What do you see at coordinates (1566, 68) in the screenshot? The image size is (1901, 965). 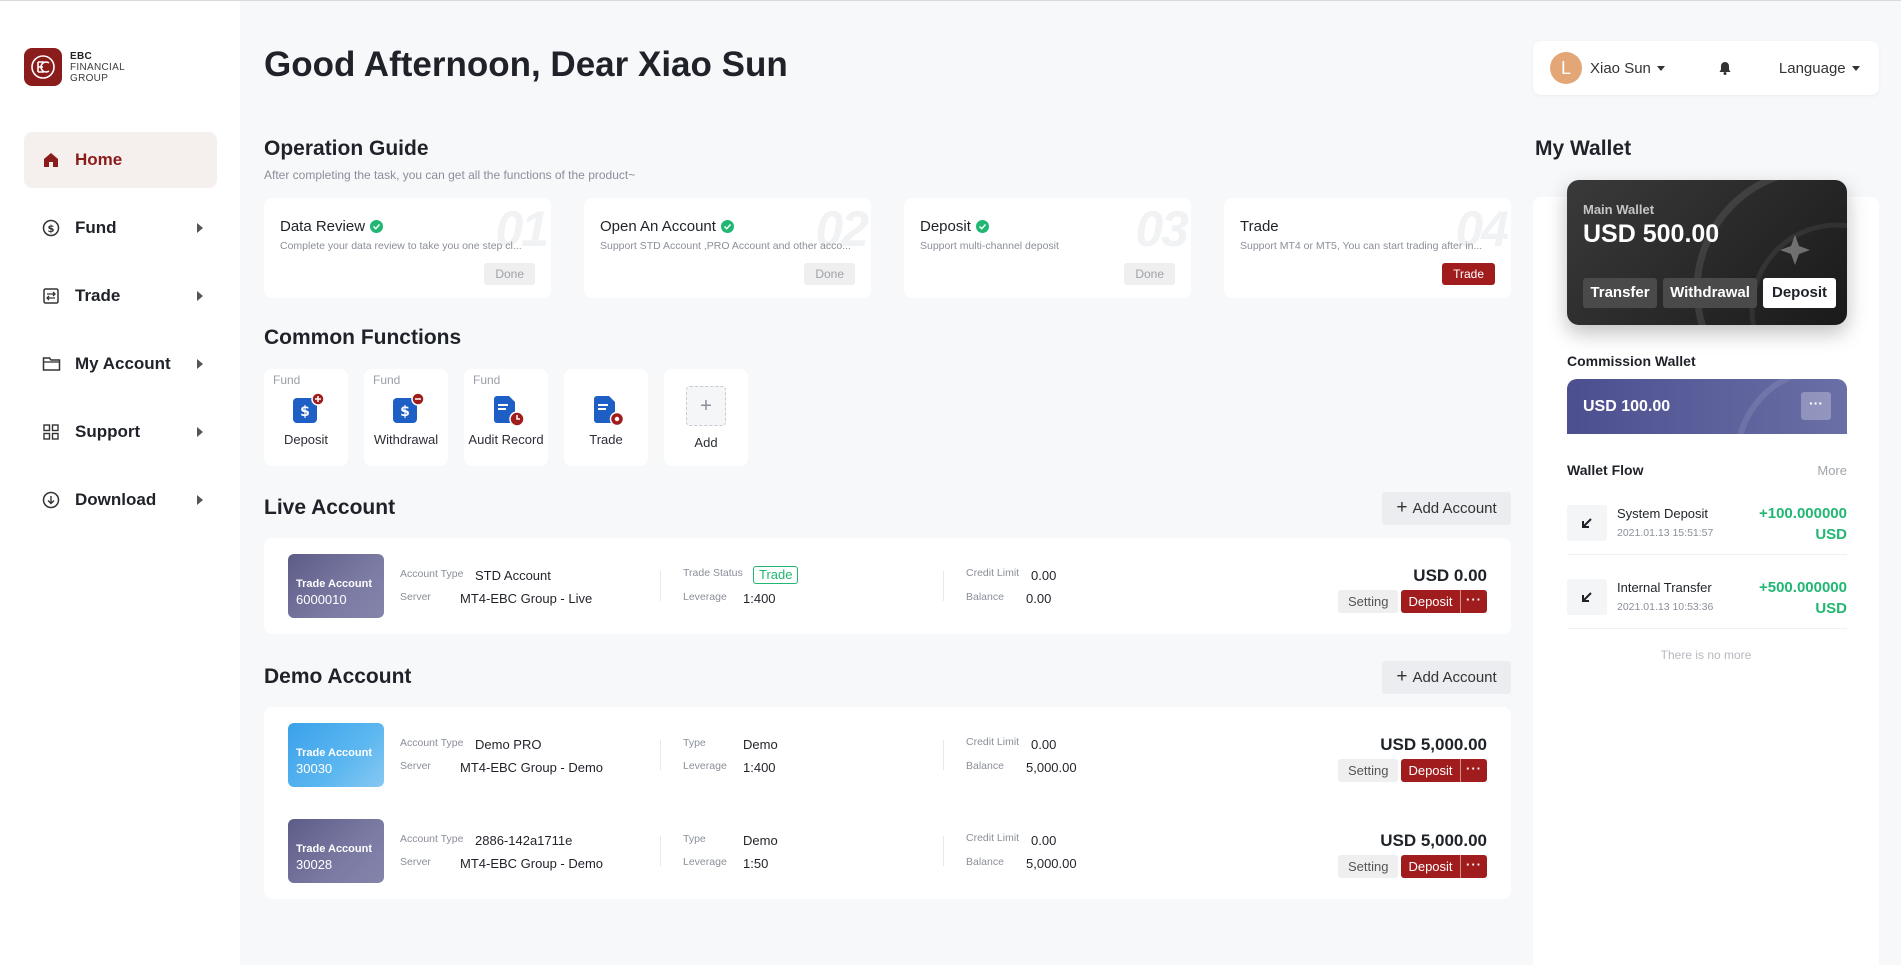 I see `avatar: L` at bounding box center [1566, 68].